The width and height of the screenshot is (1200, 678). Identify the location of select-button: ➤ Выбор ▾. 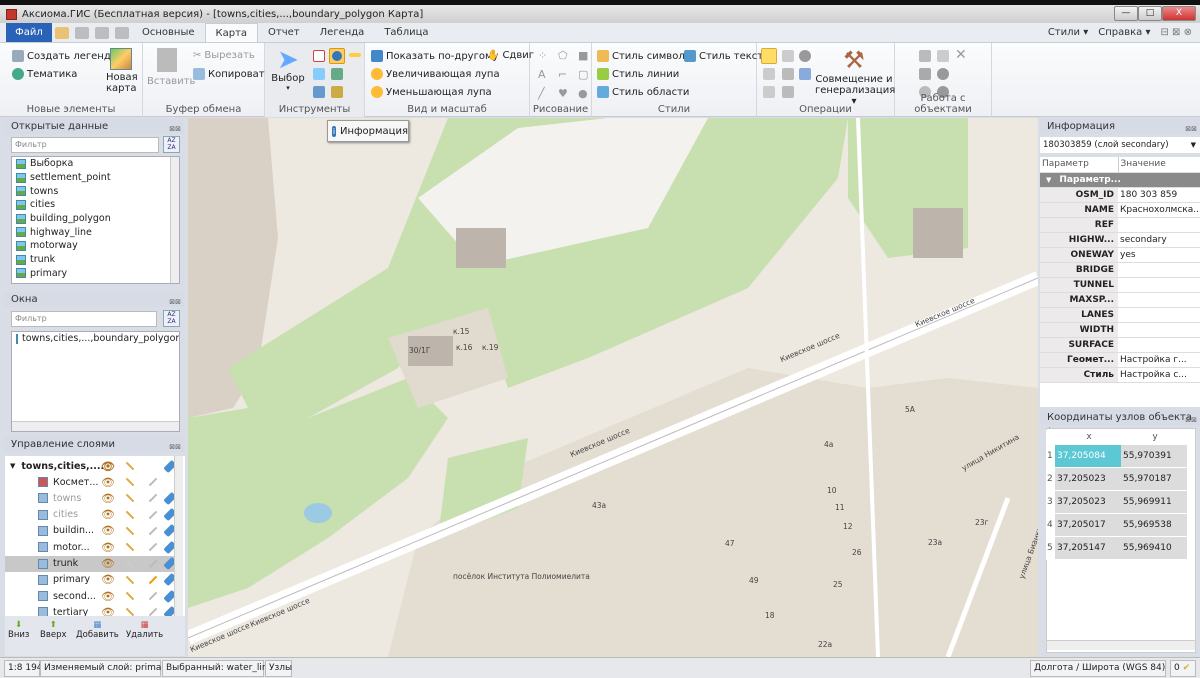
(288, 69).